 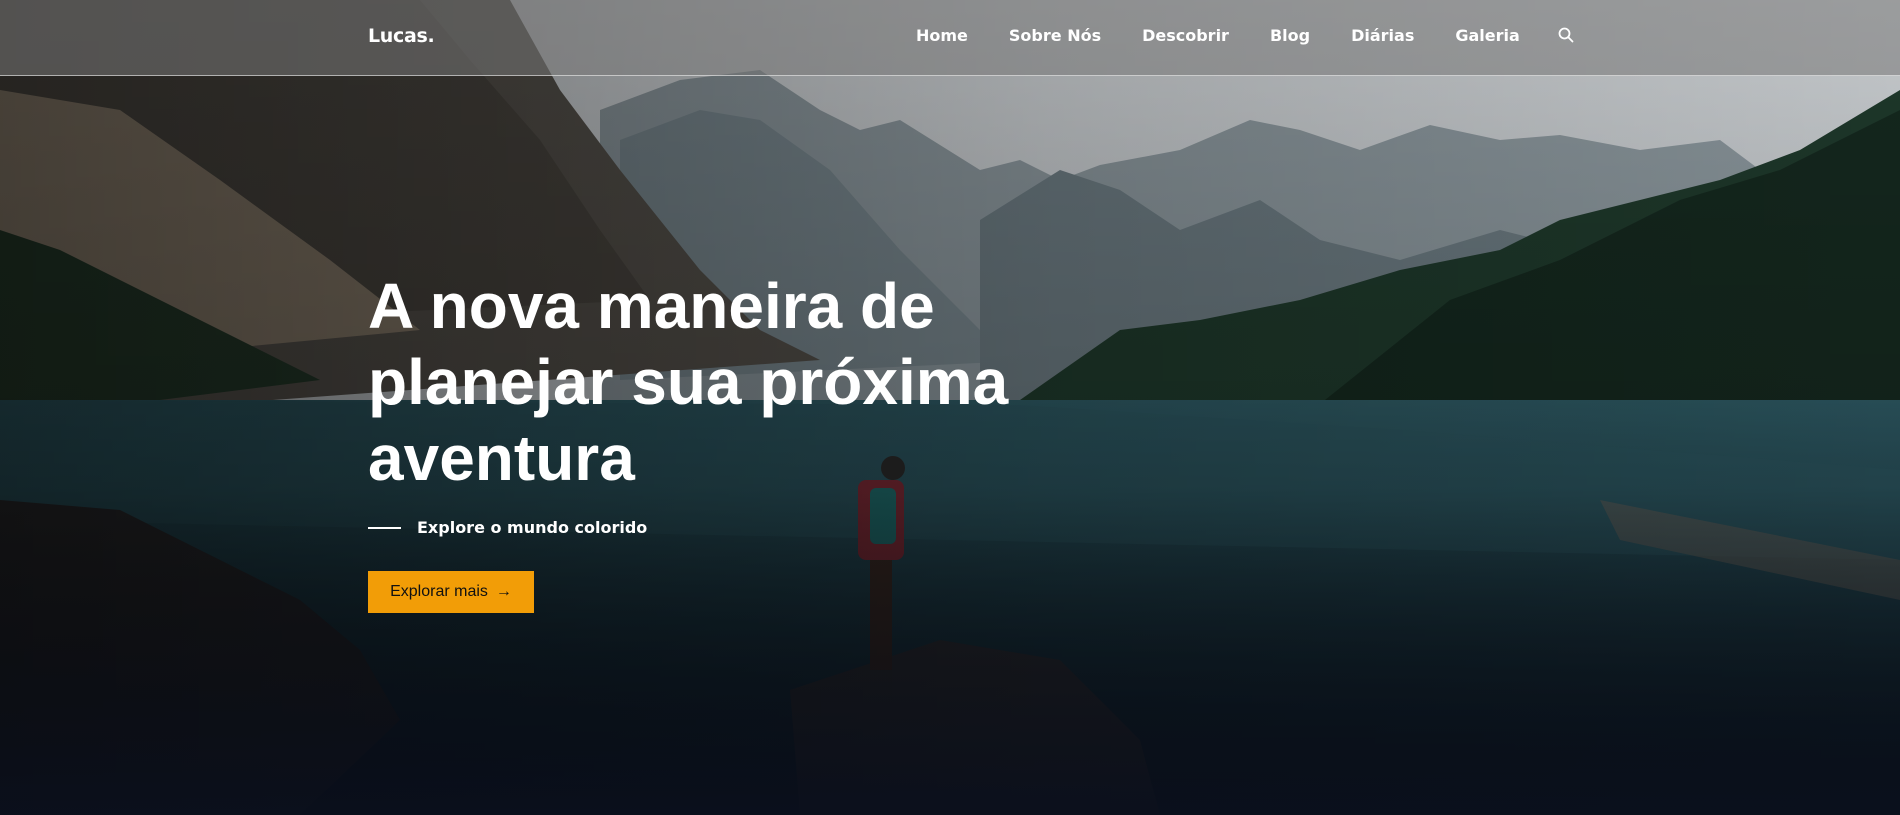 What do you see at coordinates (1382, 35) in the screenshot?
I see `nav-link-diarias: Diárias` at bounding box center [1382, 35].